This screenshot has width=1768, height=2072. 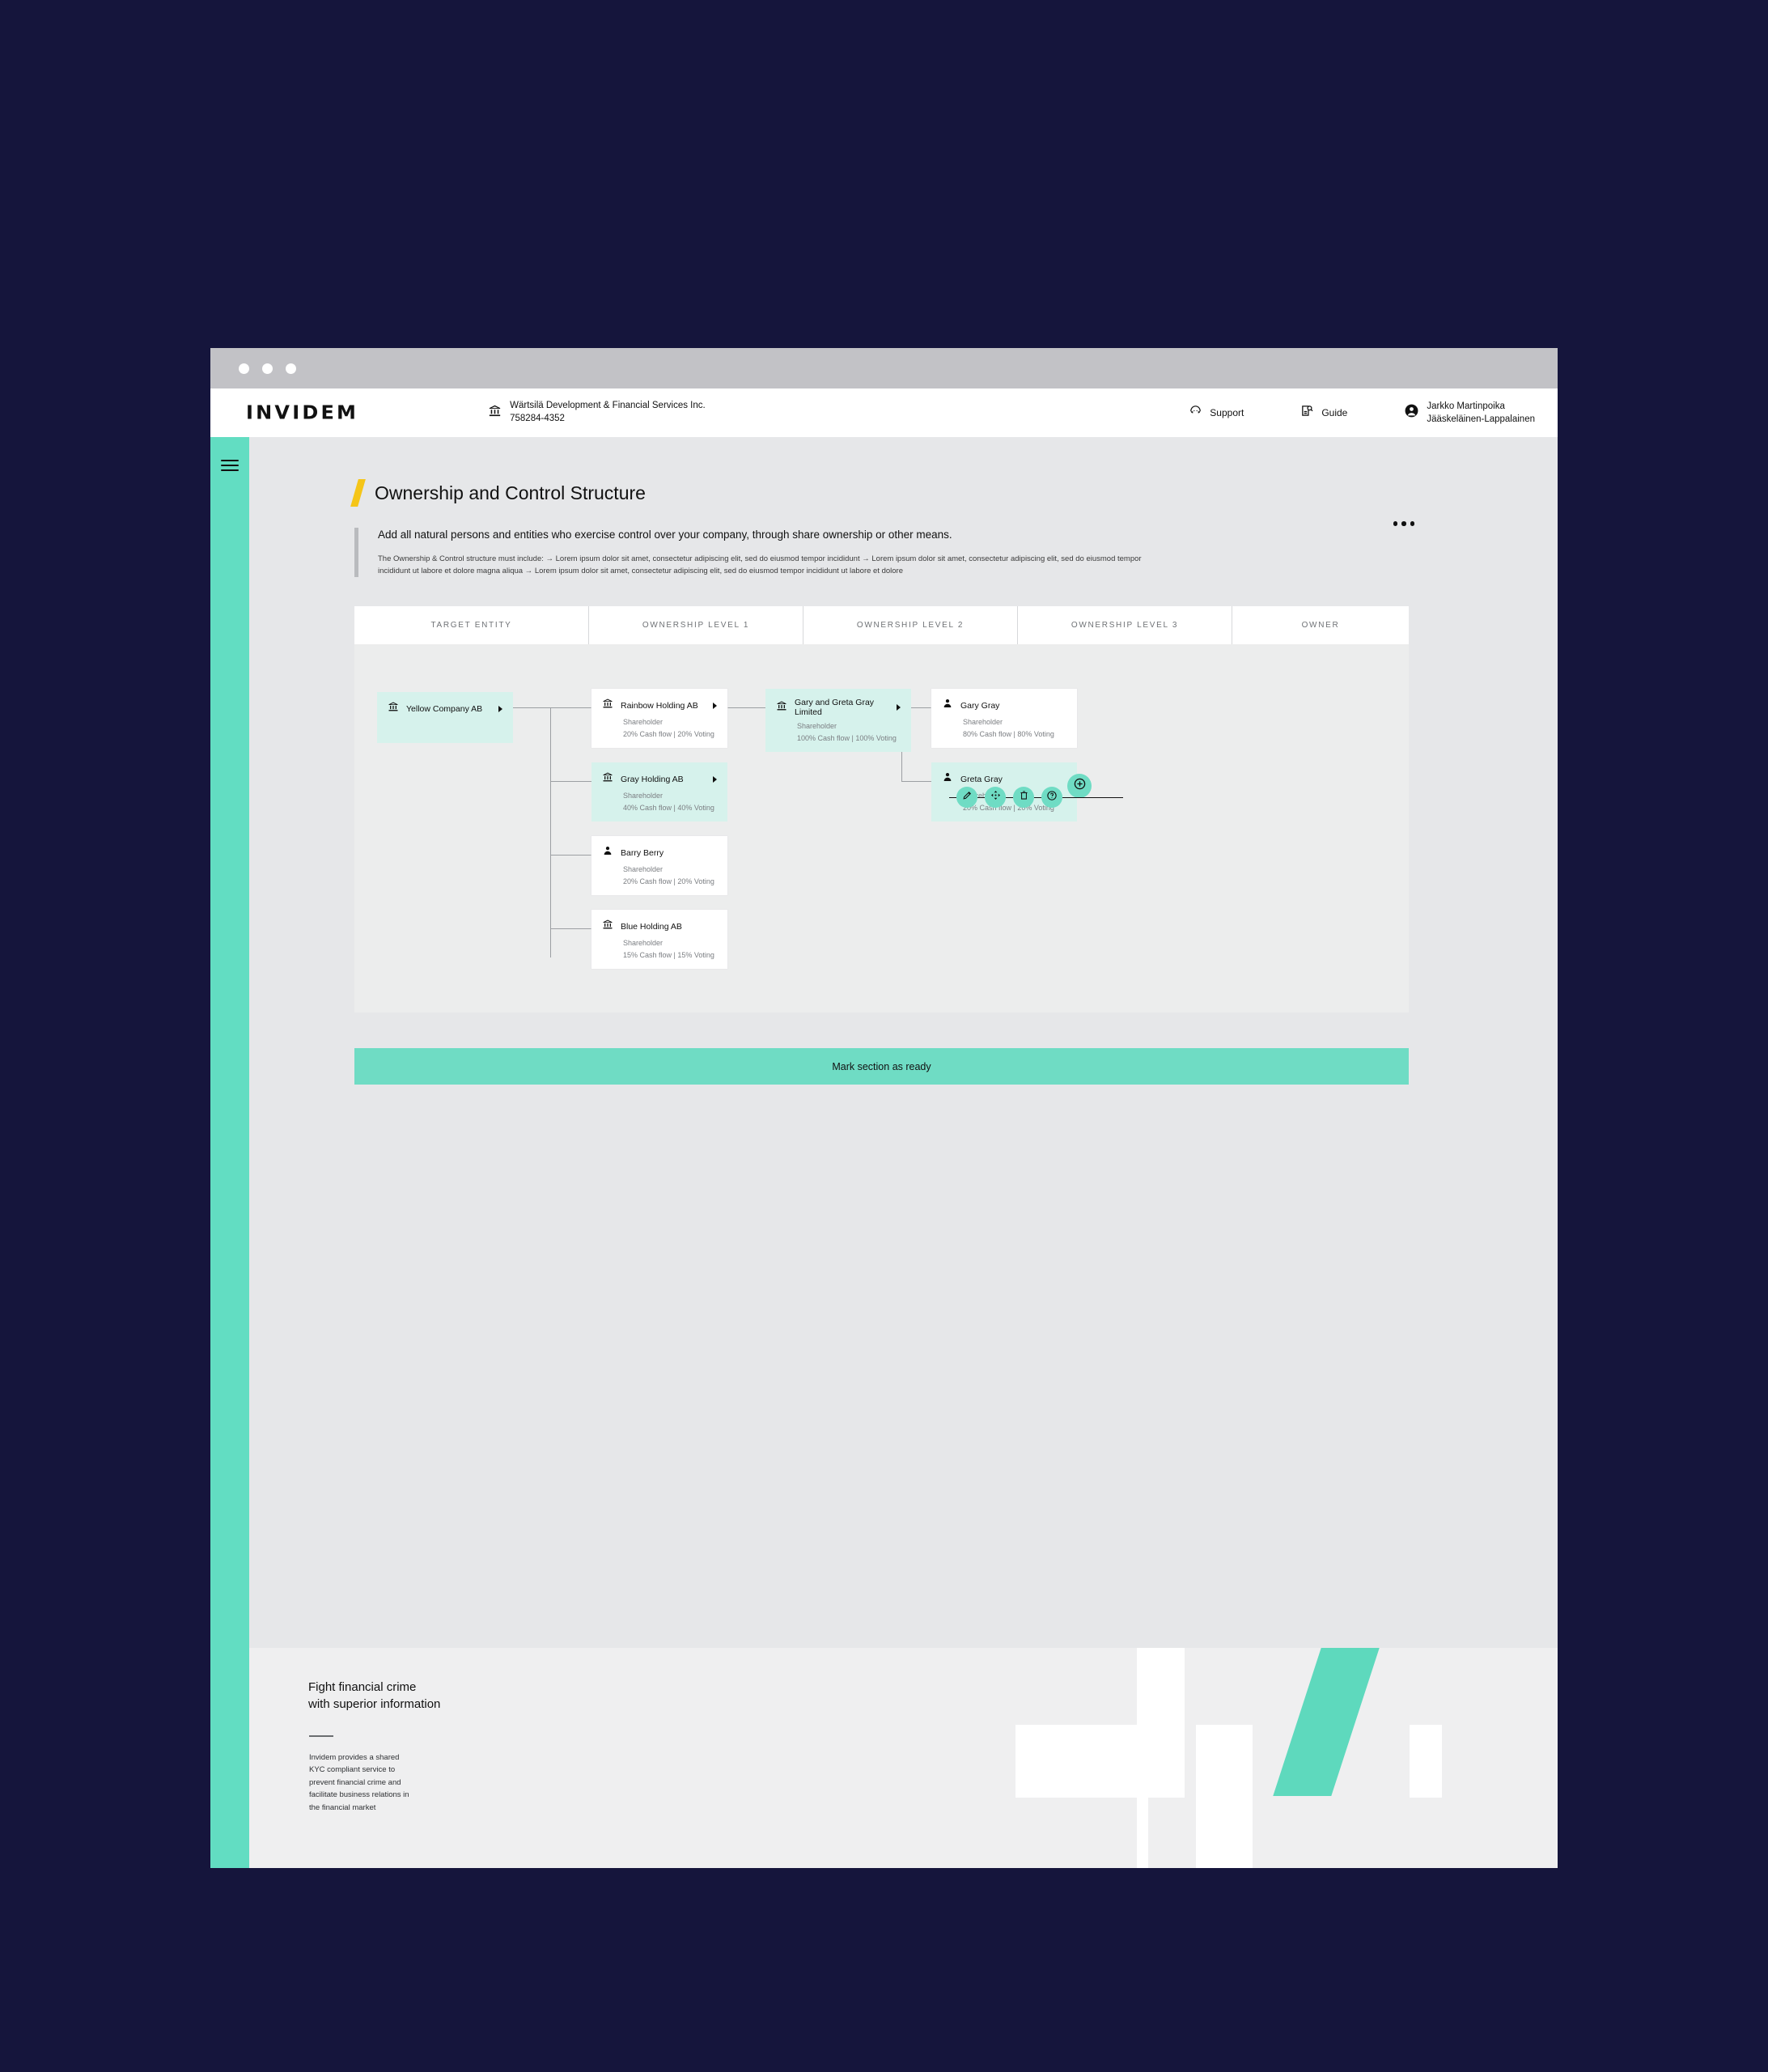 What do you see at coordinates (669, 808) in the screenshot?
I see `node-percentages: 40% Cash flow | 40% Voting` at bounding box center [669, 808].